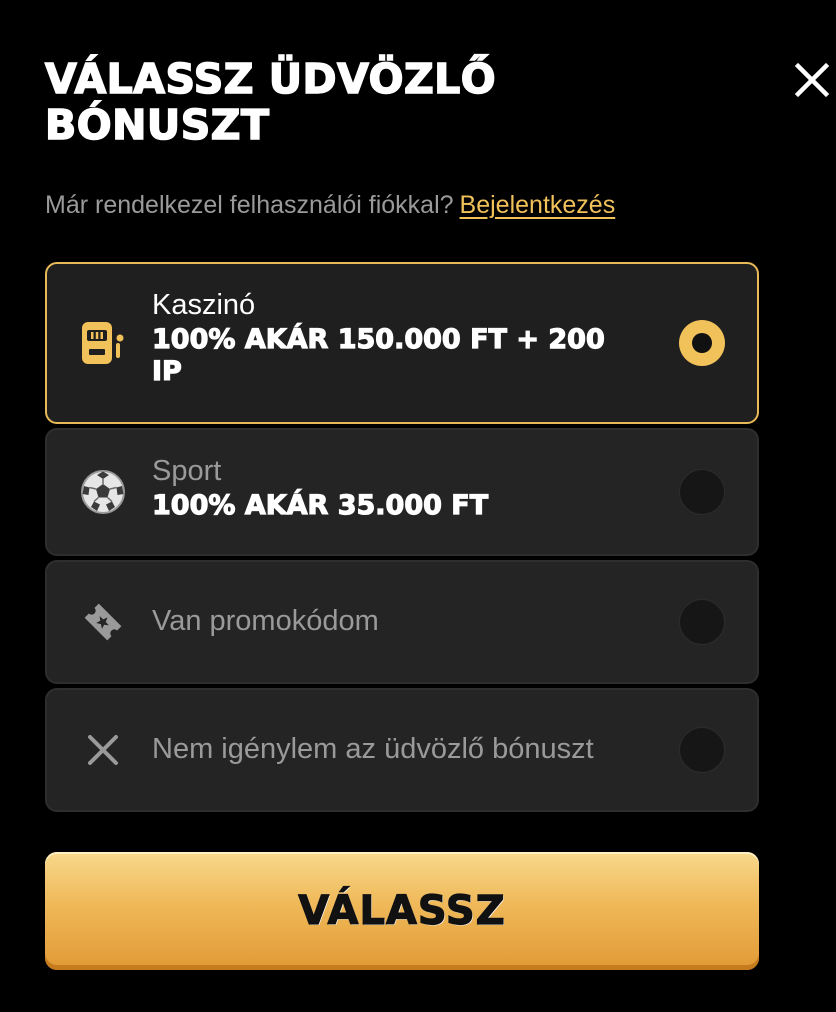  I want to click on option-value: 100% AKÁR 35.000 FT, so click(320, 505).